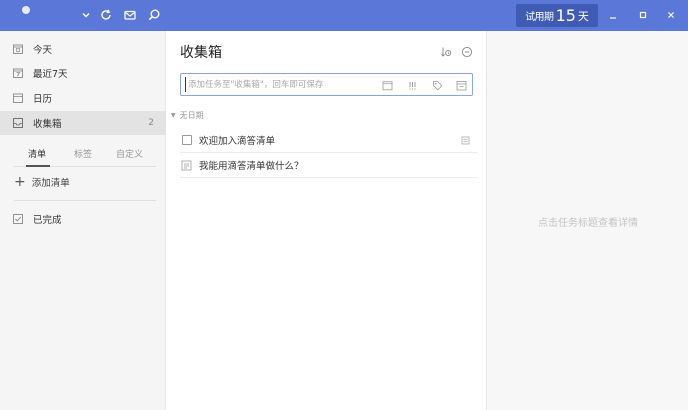  I want to click on trial-badge: 试用期 15 天, so click(557, 15).